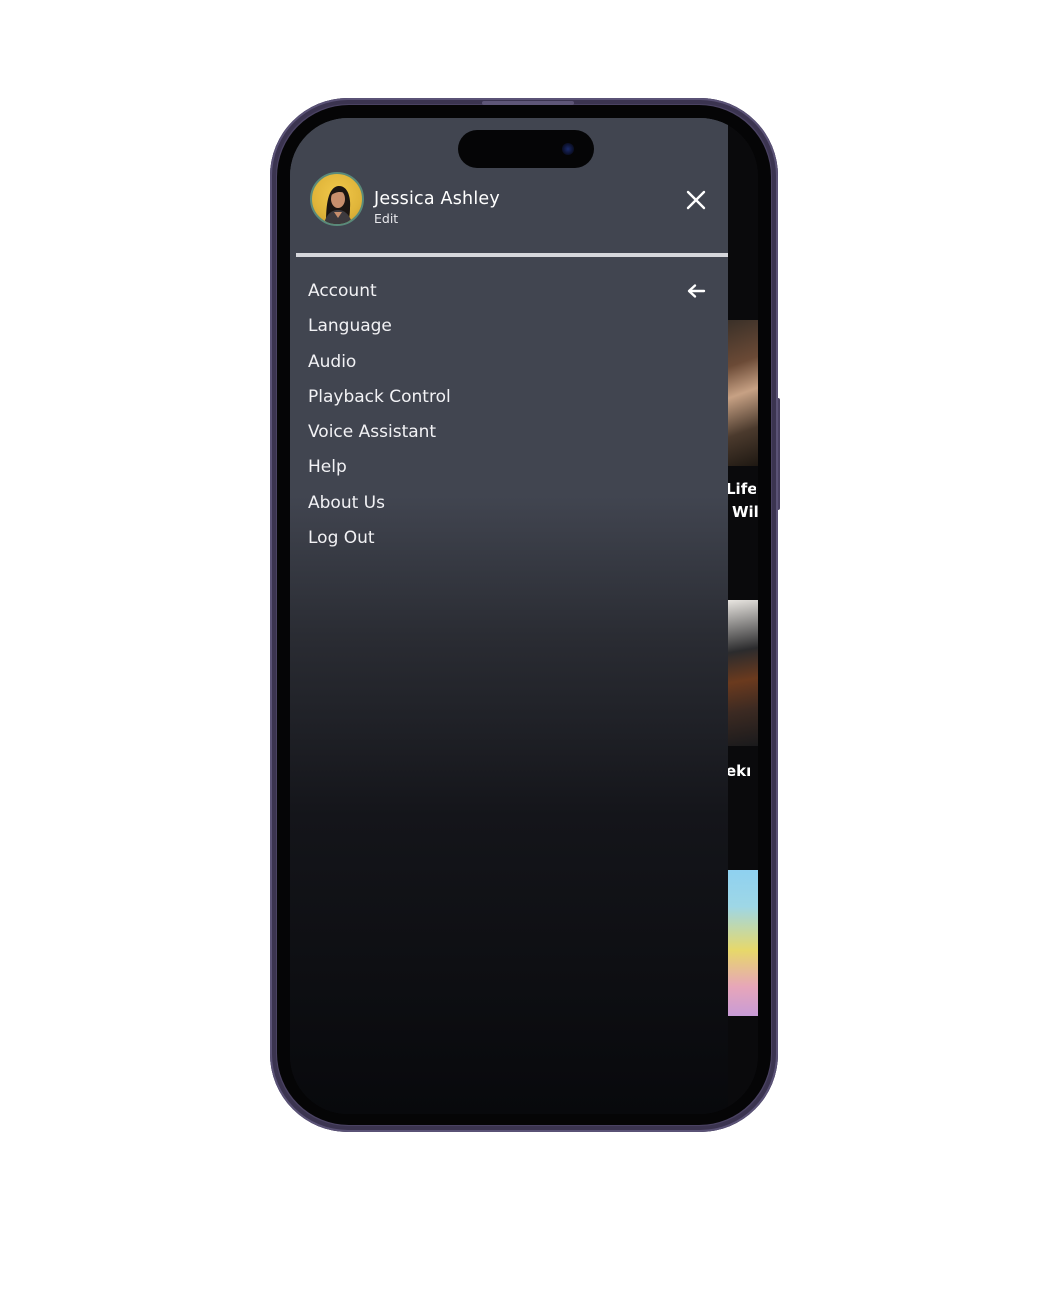 Image resolution: width=1050 pixels, height=1300 pixels. I want to click on menu-item-audio: Audio, so click(509, 362).